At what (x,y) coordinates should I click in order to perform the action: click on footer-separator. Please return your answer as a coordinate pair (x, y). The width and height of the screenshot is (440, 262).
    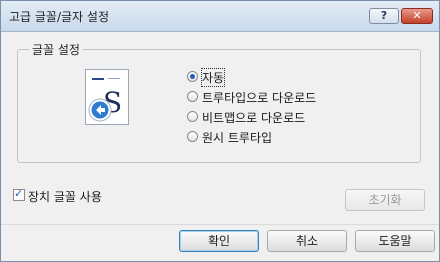
    Looking at the image, I should click on (220, 224).